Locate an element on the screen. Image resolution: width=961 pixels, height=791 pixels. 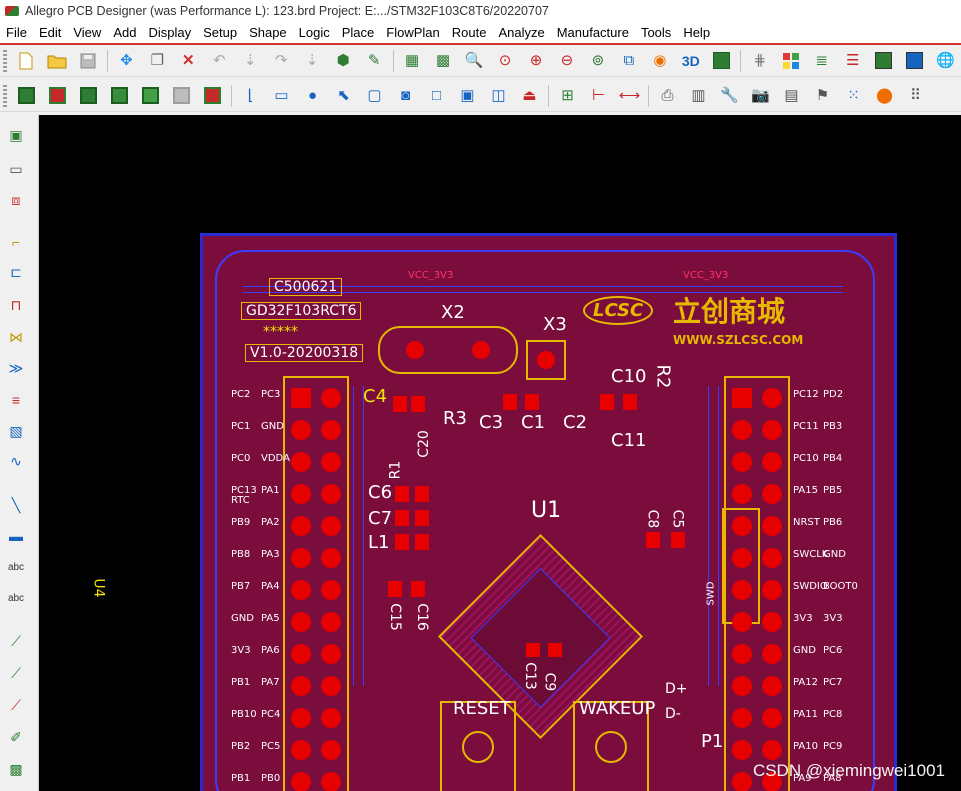
shape-icon: ⬢ is located at coordinates (343, 61).